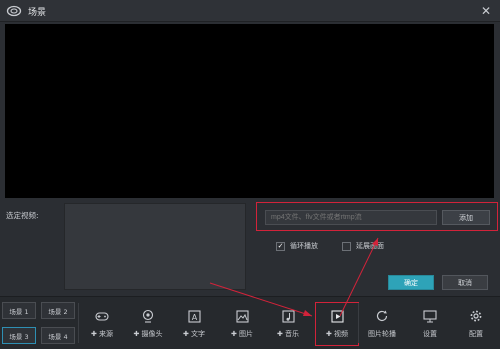  What do you see at coordinates (148, 324) in the screenshot?
I see `add-camera-button: ✚ 摄像头` at bounding box center [148, 324].